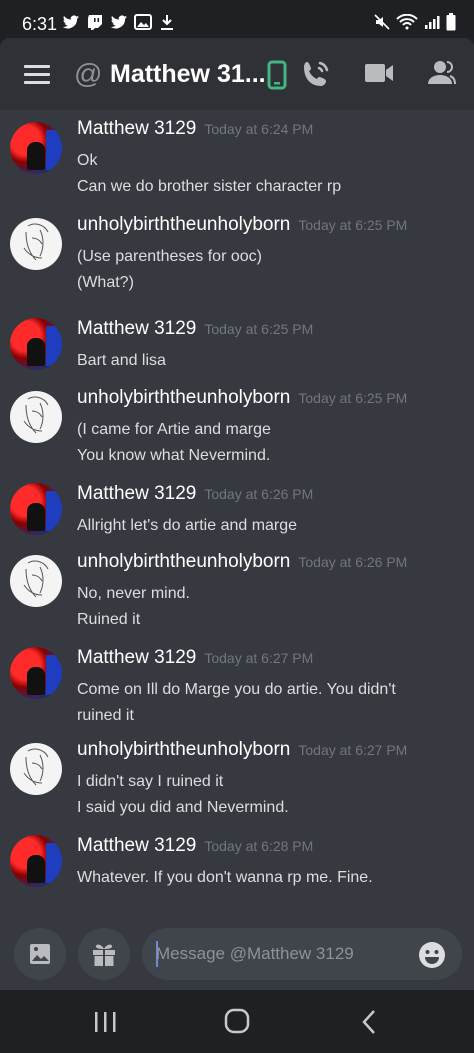 The width and height of the screenshot is (474, 1053). I want to click on gift-button, so click(104, 954).